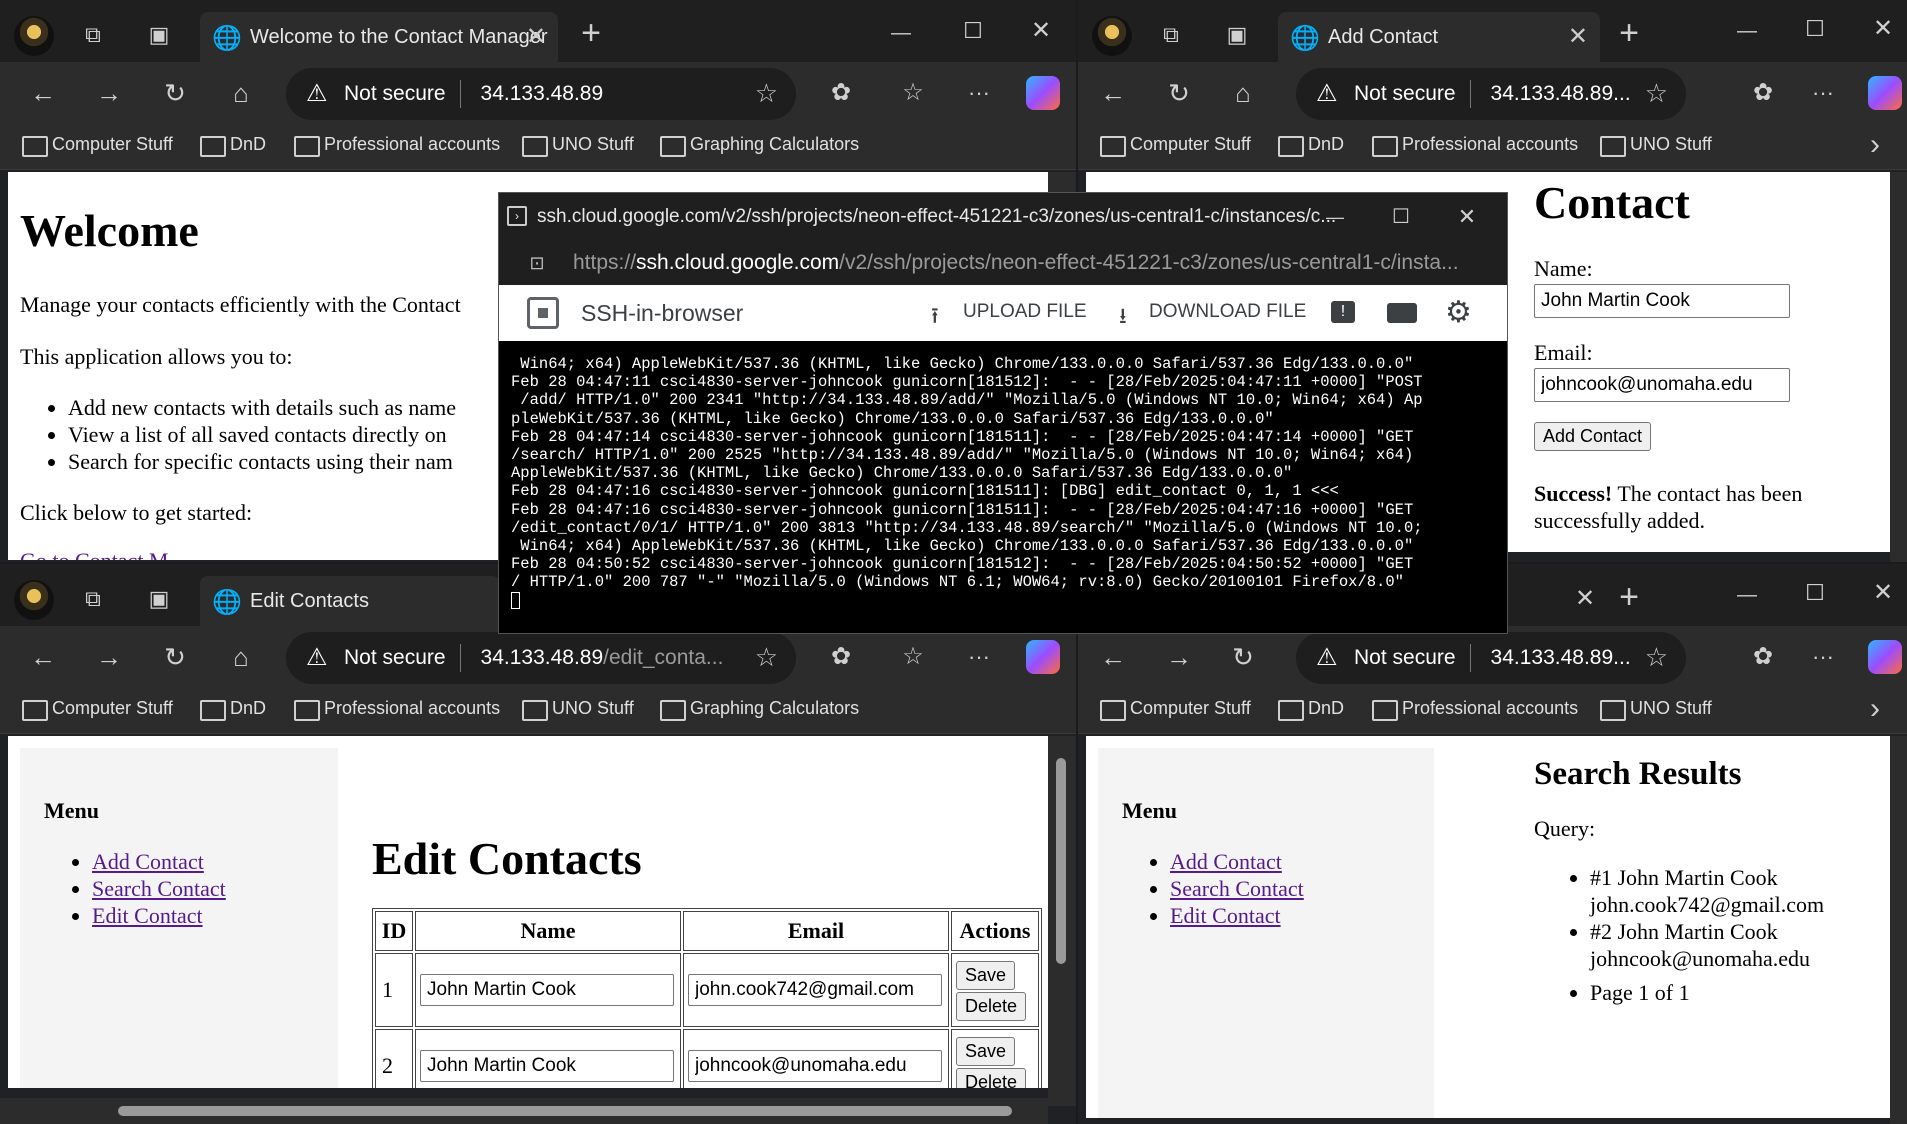  What do you see at coordinates (148, 861) in the screenshot?
I see `add-contact-link: Add Contact` at bounding box center [148, 861].